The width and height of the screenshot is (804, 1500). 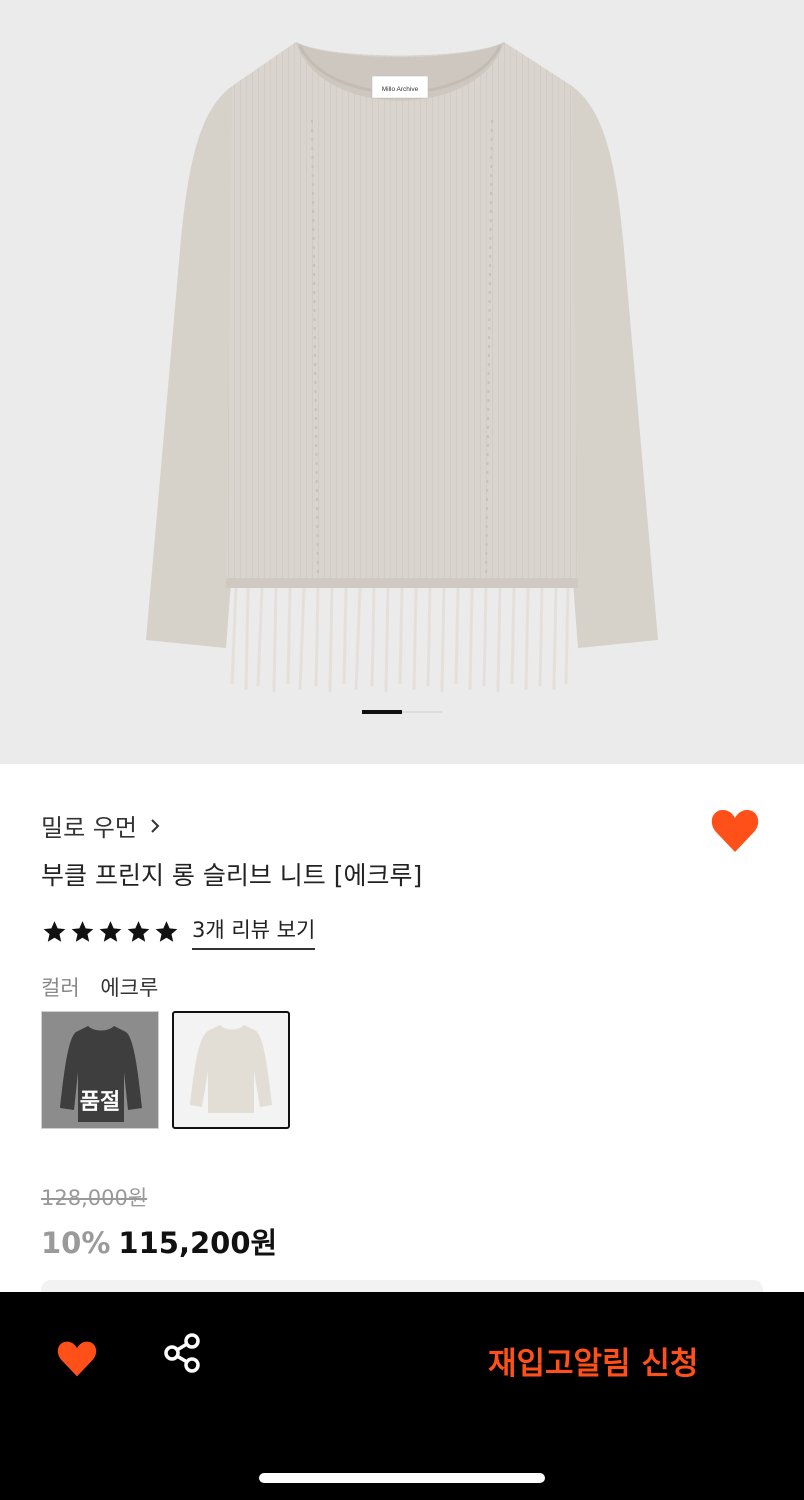 What do you see at coordinates (198, 1243) in the screenshot?
I see `sale-price: 115,200원` at bounding box center [198, 1243].